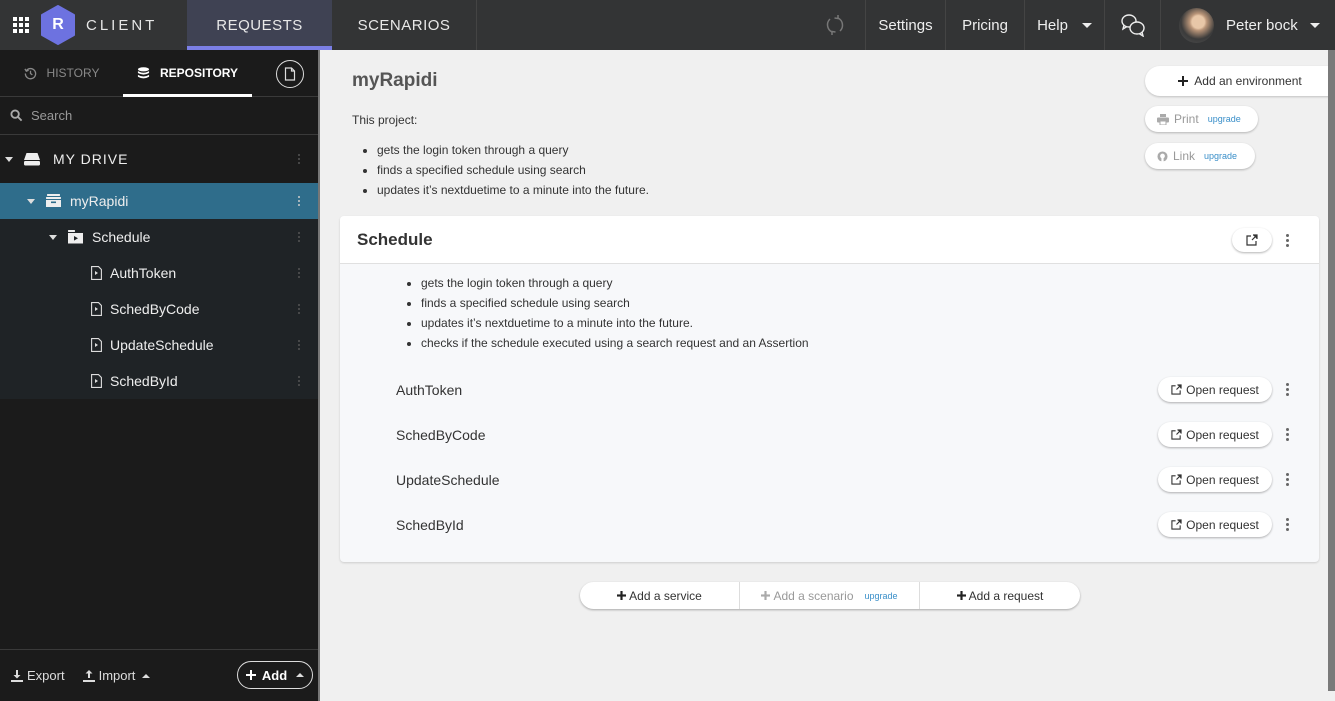 Image resolution: width=1335 pixels, height=701 pixels. What do you see at coordinates (58, 25) in the screenshot?
I see `logo-hexagon-icon: R` at bounding box center [58, 25].